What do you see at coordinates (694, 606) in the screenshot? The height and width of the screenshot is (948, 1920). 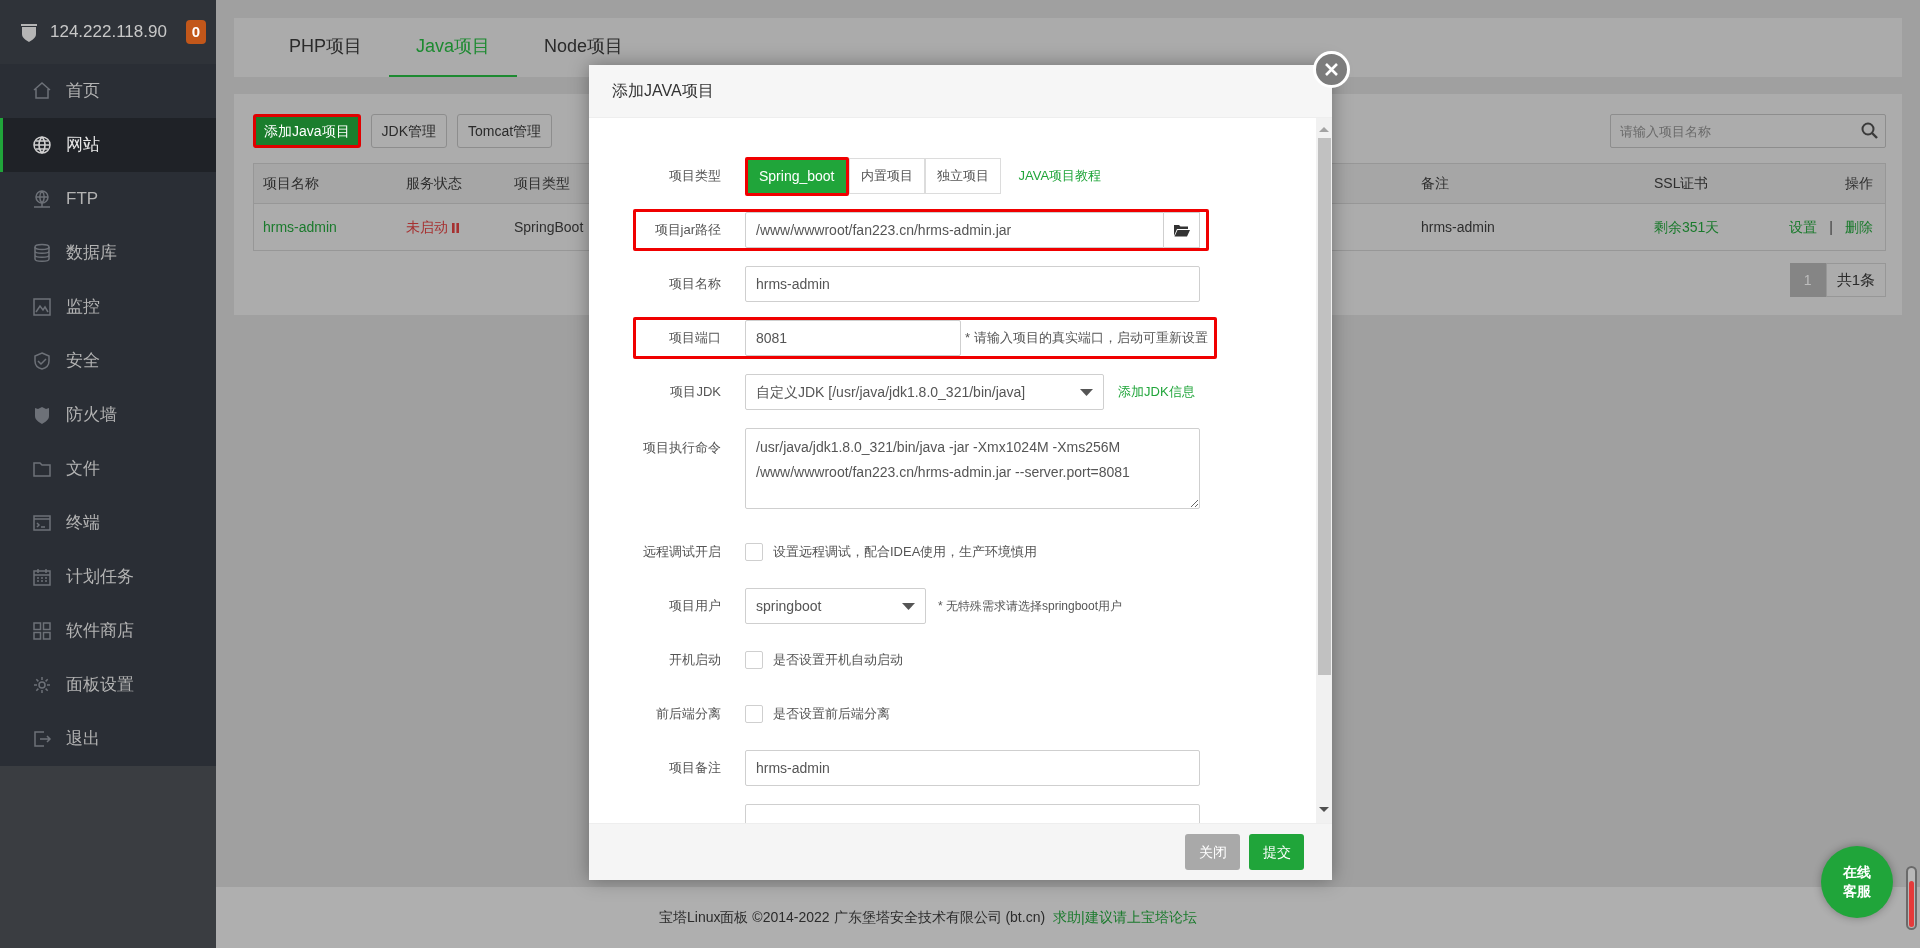 I see `field-label: 项目用户` at bounding box center [694, 606].